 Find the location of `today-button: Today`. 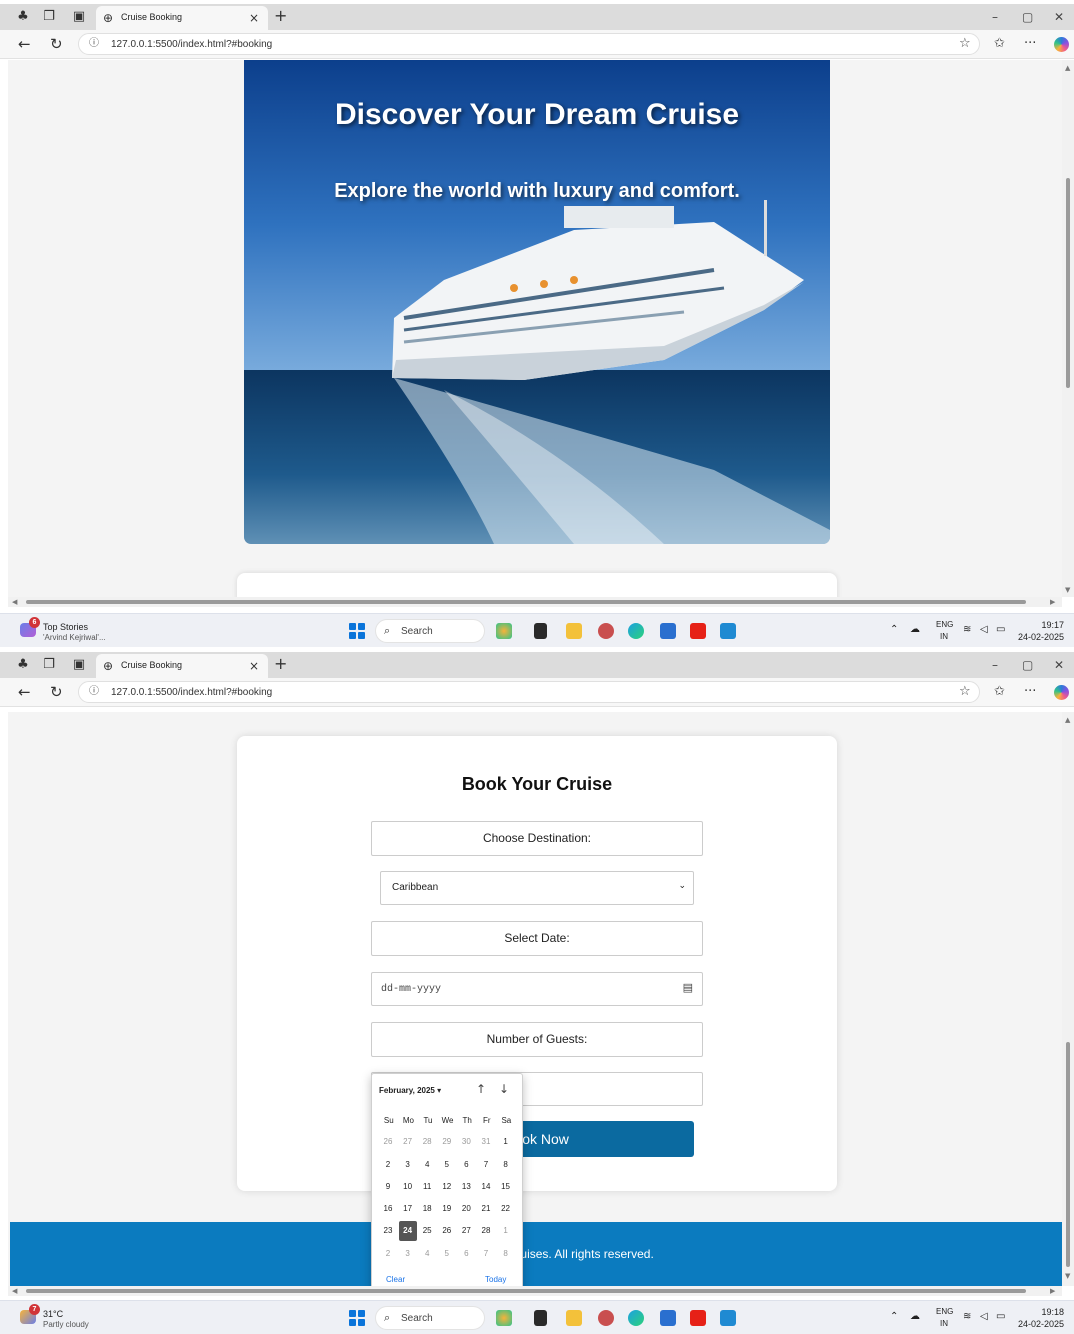

today-button: Today is located at coordinates (495, 1279).